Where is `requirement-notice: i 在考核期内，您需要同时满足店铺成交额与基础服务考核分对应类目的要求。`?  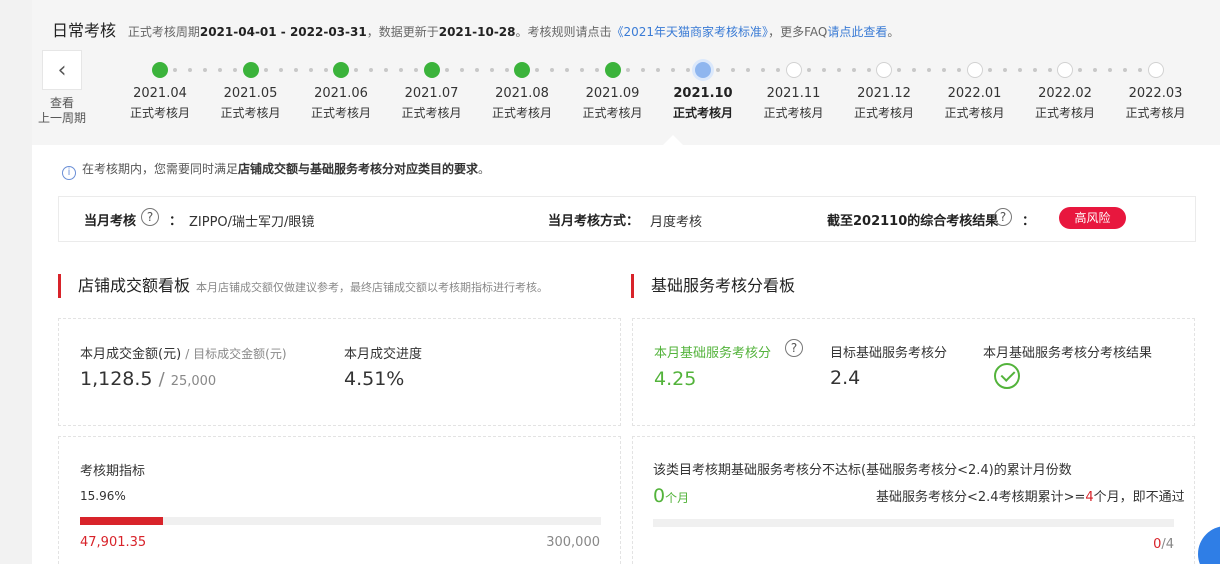 requirement-notice: i 在考核期内，您需要同时满足店铺成交额与基础服务考核分对应类目的要求。 is located at coordinates (276, 170).